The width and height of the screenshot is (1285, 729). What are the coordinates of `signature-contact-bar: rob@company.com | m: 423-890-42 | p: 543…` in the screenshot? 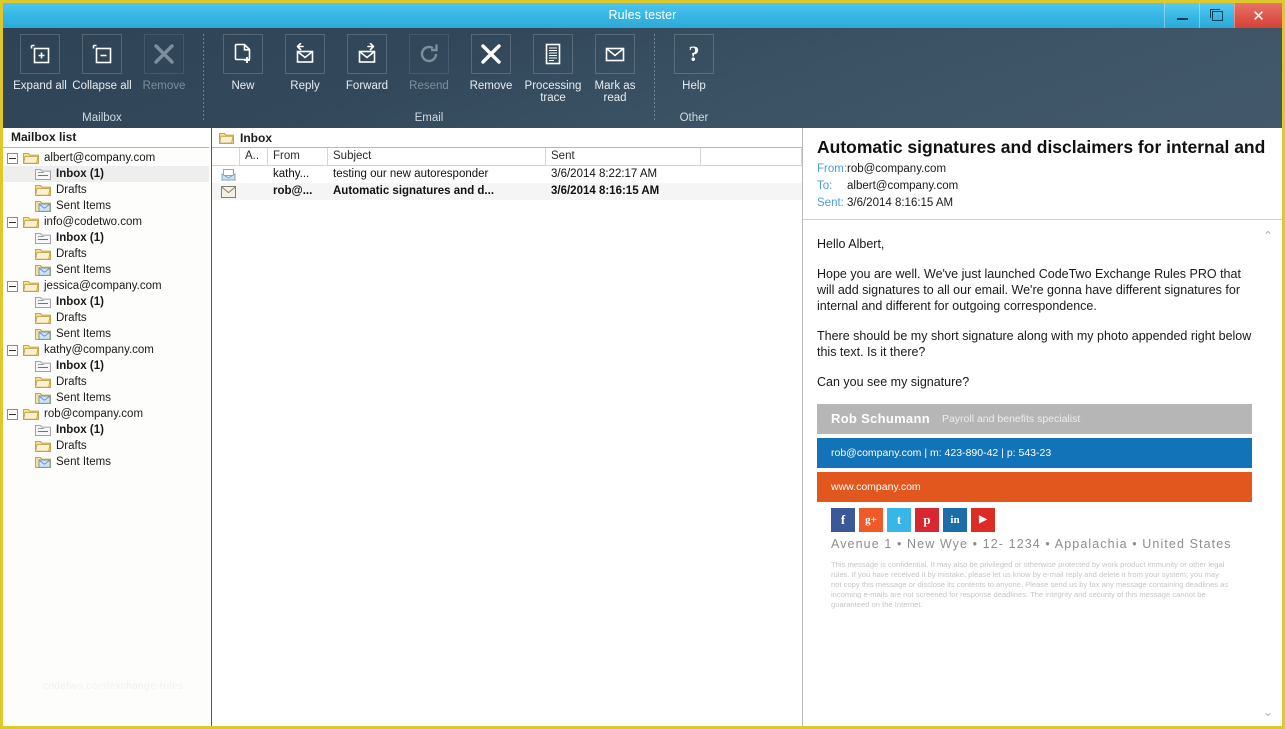 It's located at (1034, 453).